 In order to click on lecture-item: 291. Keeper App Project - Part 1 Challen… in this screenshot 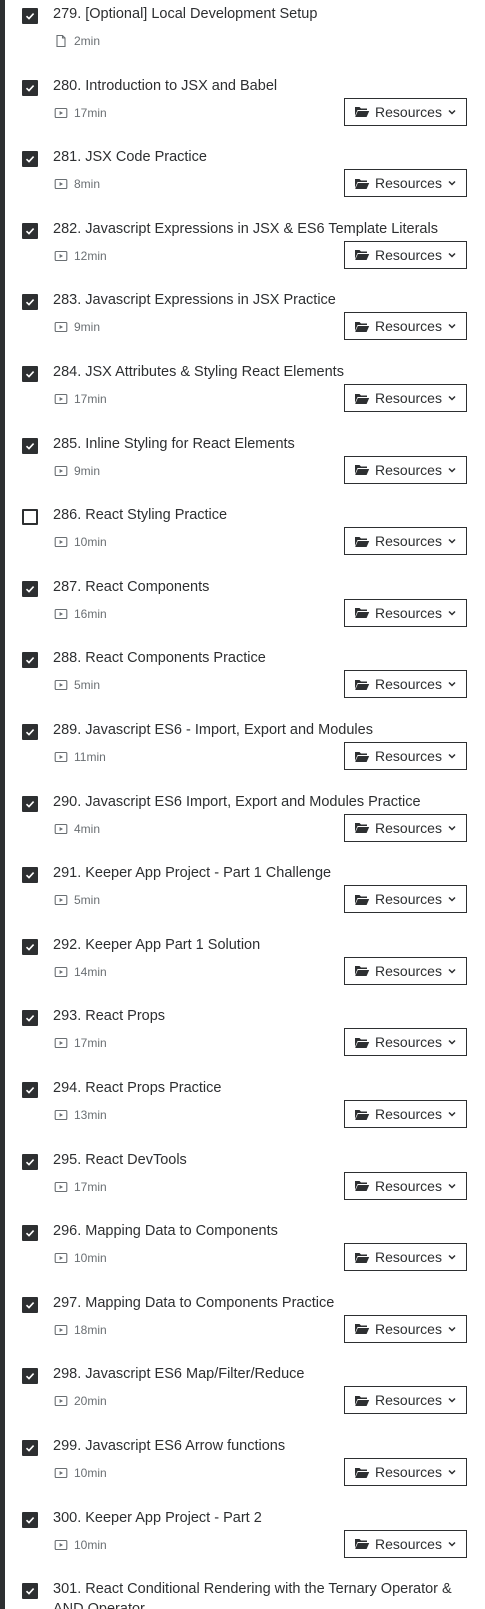, I will do `click(242, 895)`.